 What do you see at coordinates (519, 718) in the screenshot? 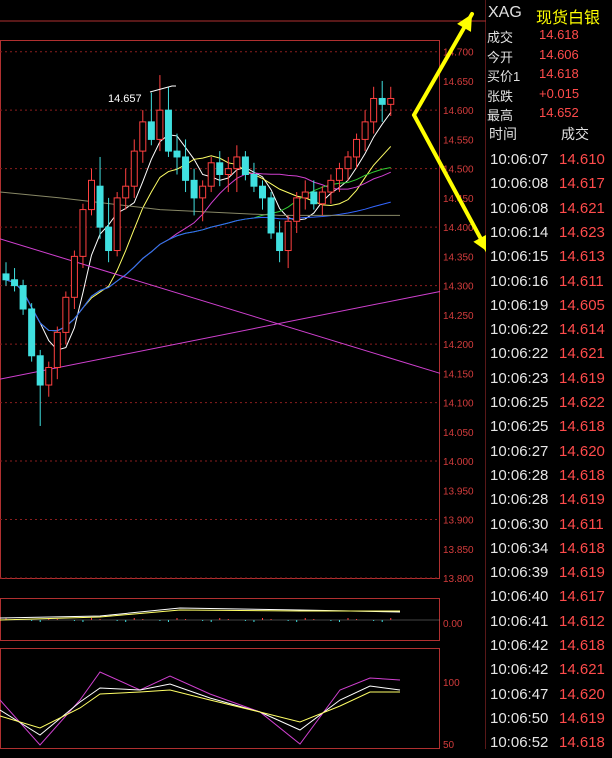
I see `trade-time: 10:06:50` at bounding box center [519, 718].